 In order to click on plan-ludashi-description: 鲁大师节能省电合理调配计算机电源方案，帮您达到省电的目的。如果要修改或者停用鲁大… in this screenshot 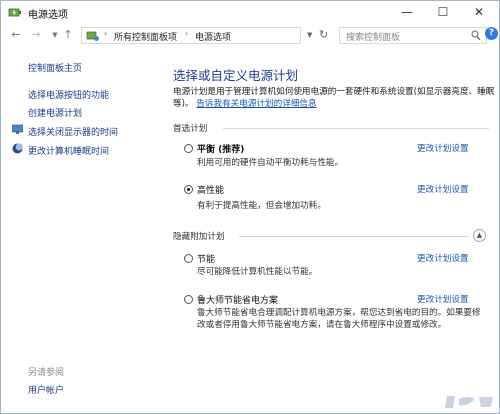, I will do `click(339, 319)`.